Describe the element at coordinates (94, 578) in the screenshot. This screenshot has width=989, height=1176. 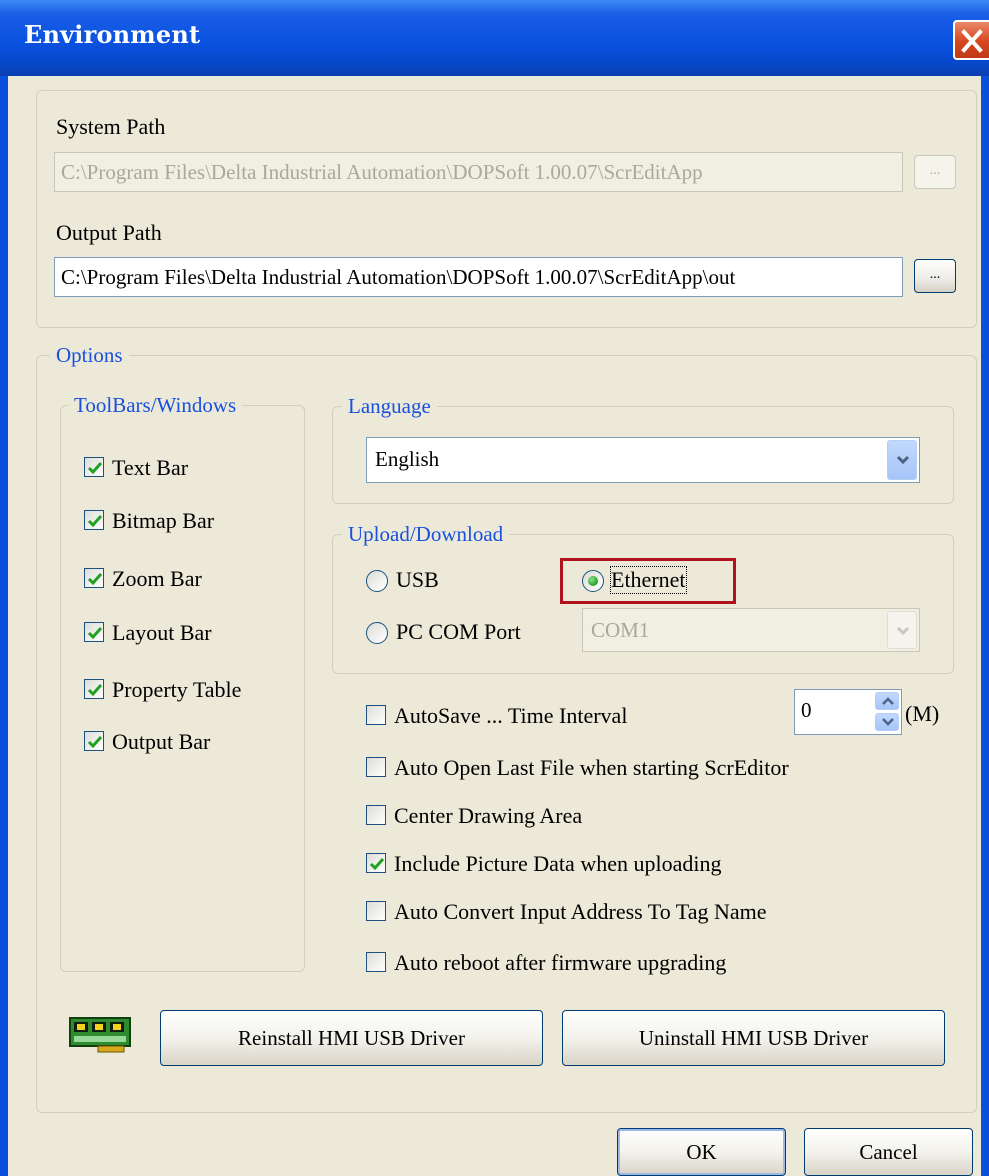
I see `zoom-bar-checkbox` at that location.